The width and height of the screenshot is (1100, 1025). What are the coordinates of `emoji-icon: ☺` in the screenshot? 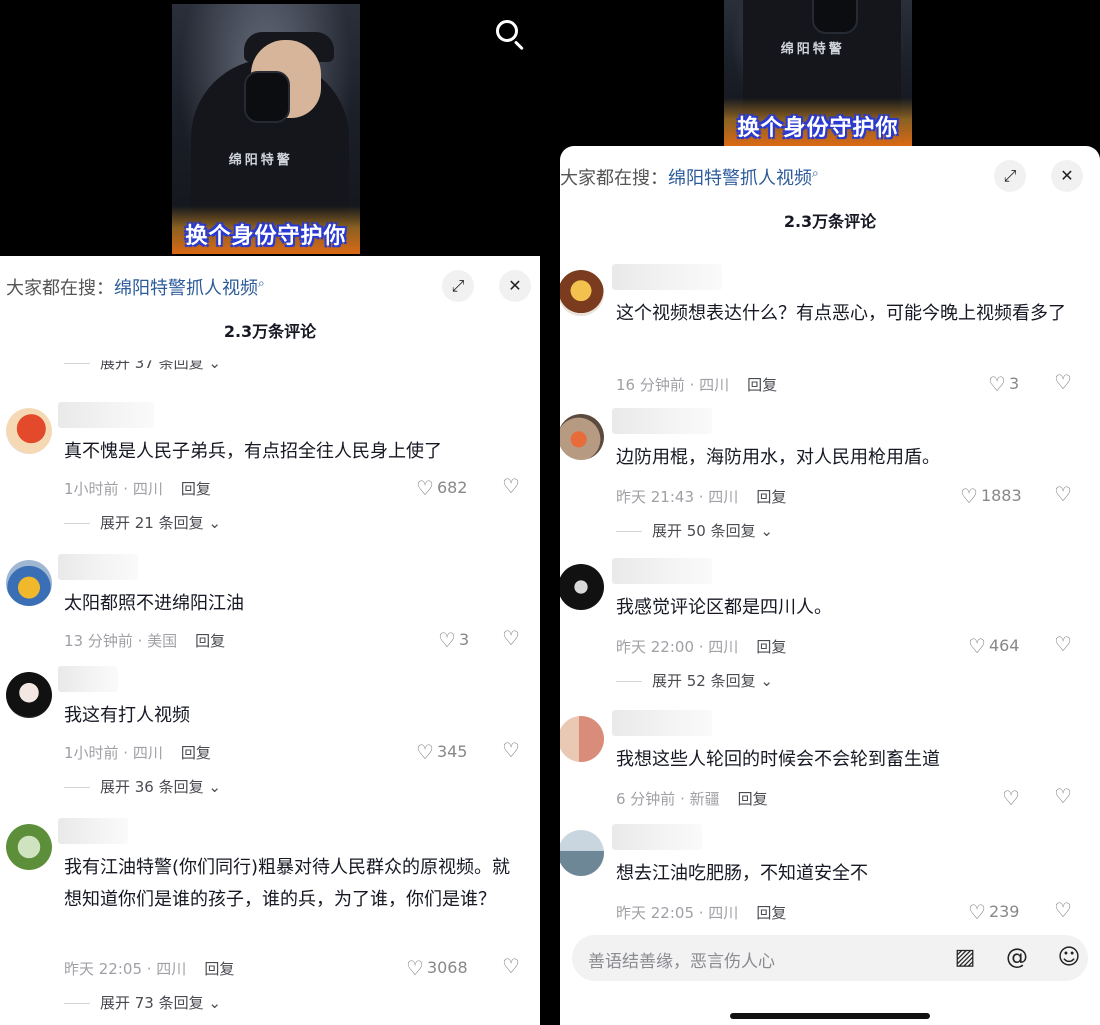 It's located at (1069, 958).